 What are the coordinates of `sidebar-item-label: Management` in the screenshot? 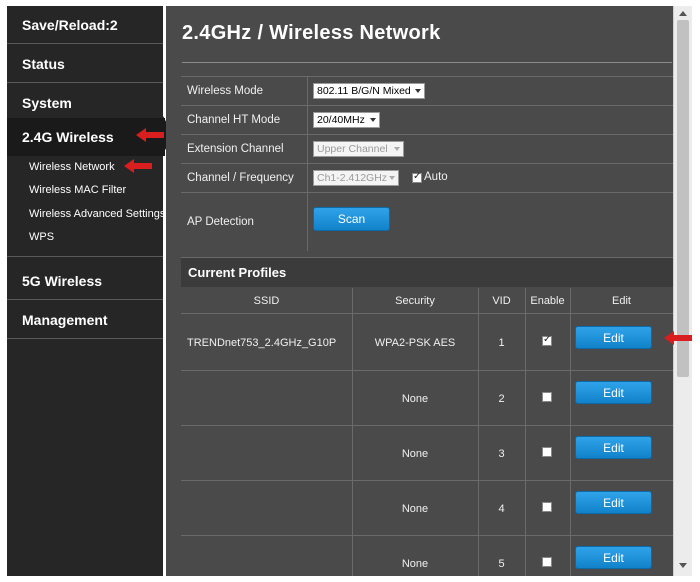 It's located at (65, 319).